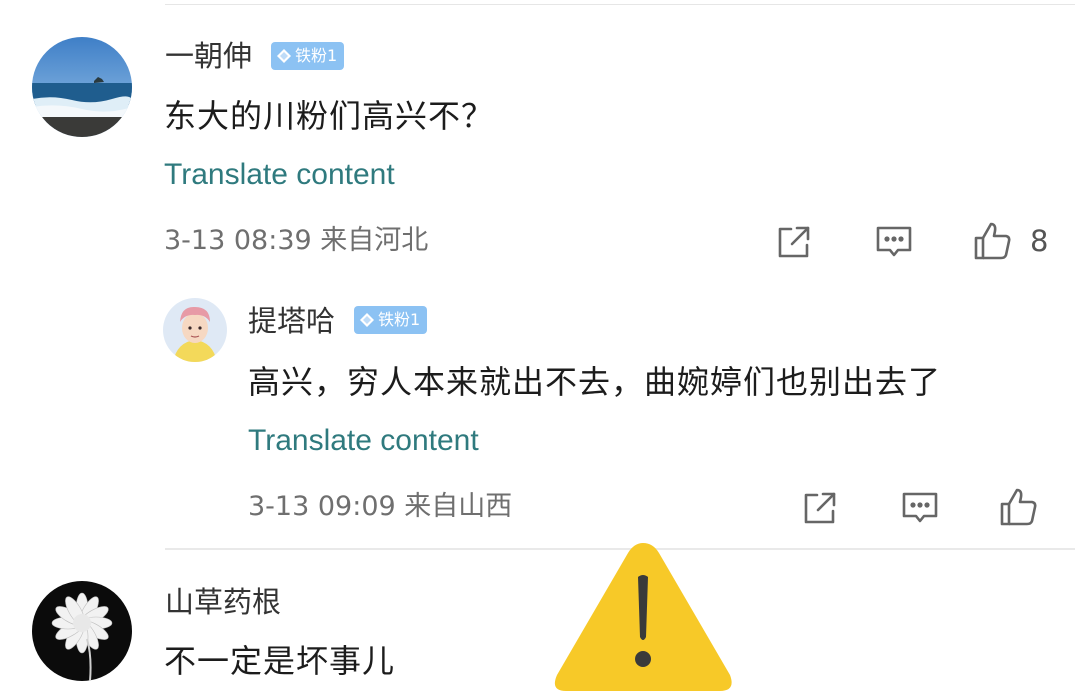 This screenshot has width=1075, height=691. I want to click on like-count: 8, so click(1039, 241).